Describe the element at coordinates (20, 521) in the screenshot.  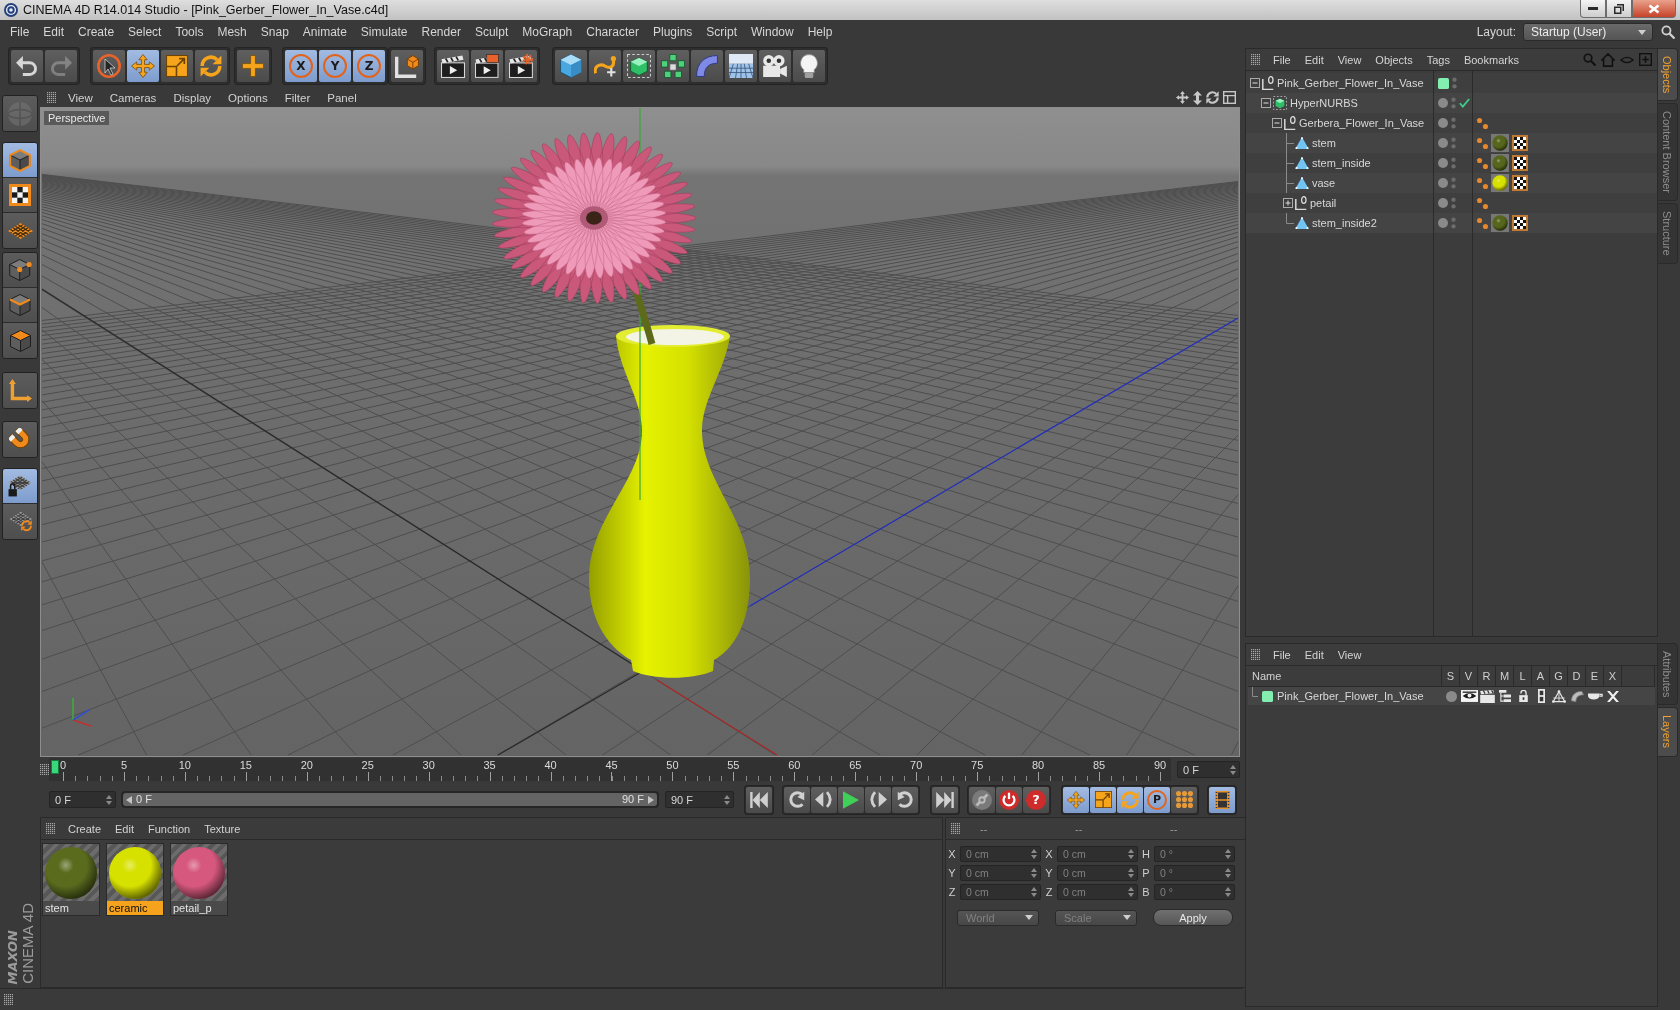
I see `snap-button` at that location.